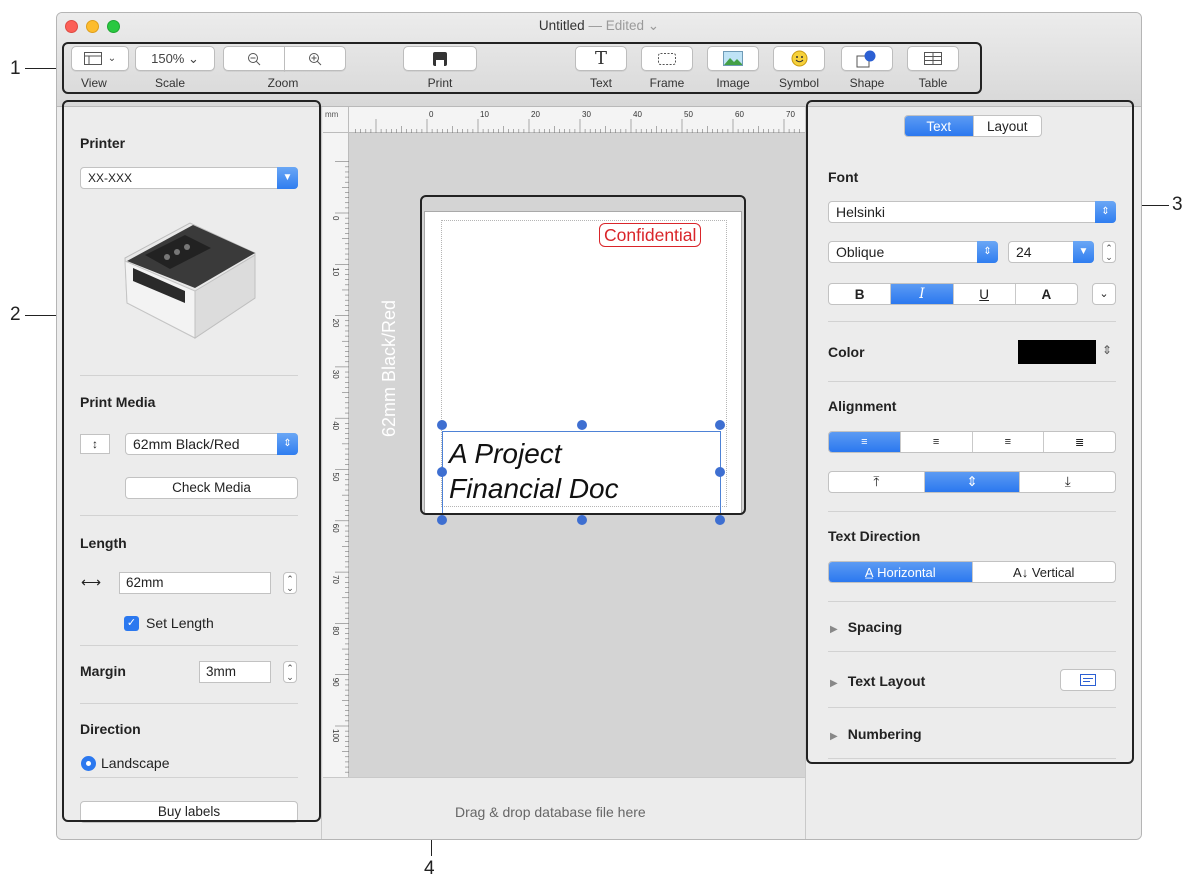 This screenshot has height=880, width=1192. I want to click on database-drop-zone: Drag & drop database file here, so click(564, 808).